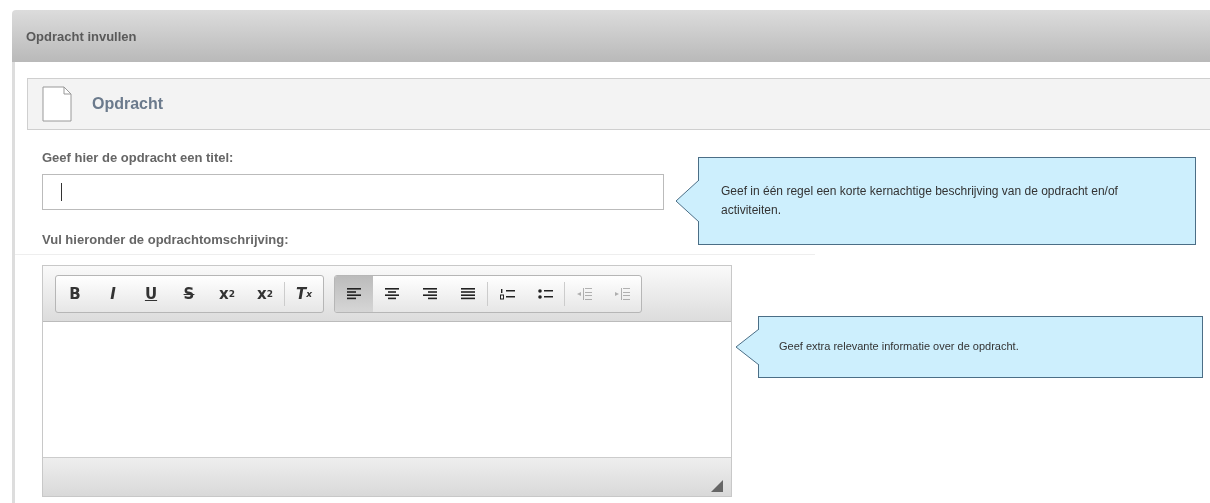  What do you see at coordinates (265, 293) in the screenshot?
I see `superscript-button: x$^{2}$` at bounding box center [265, 293].